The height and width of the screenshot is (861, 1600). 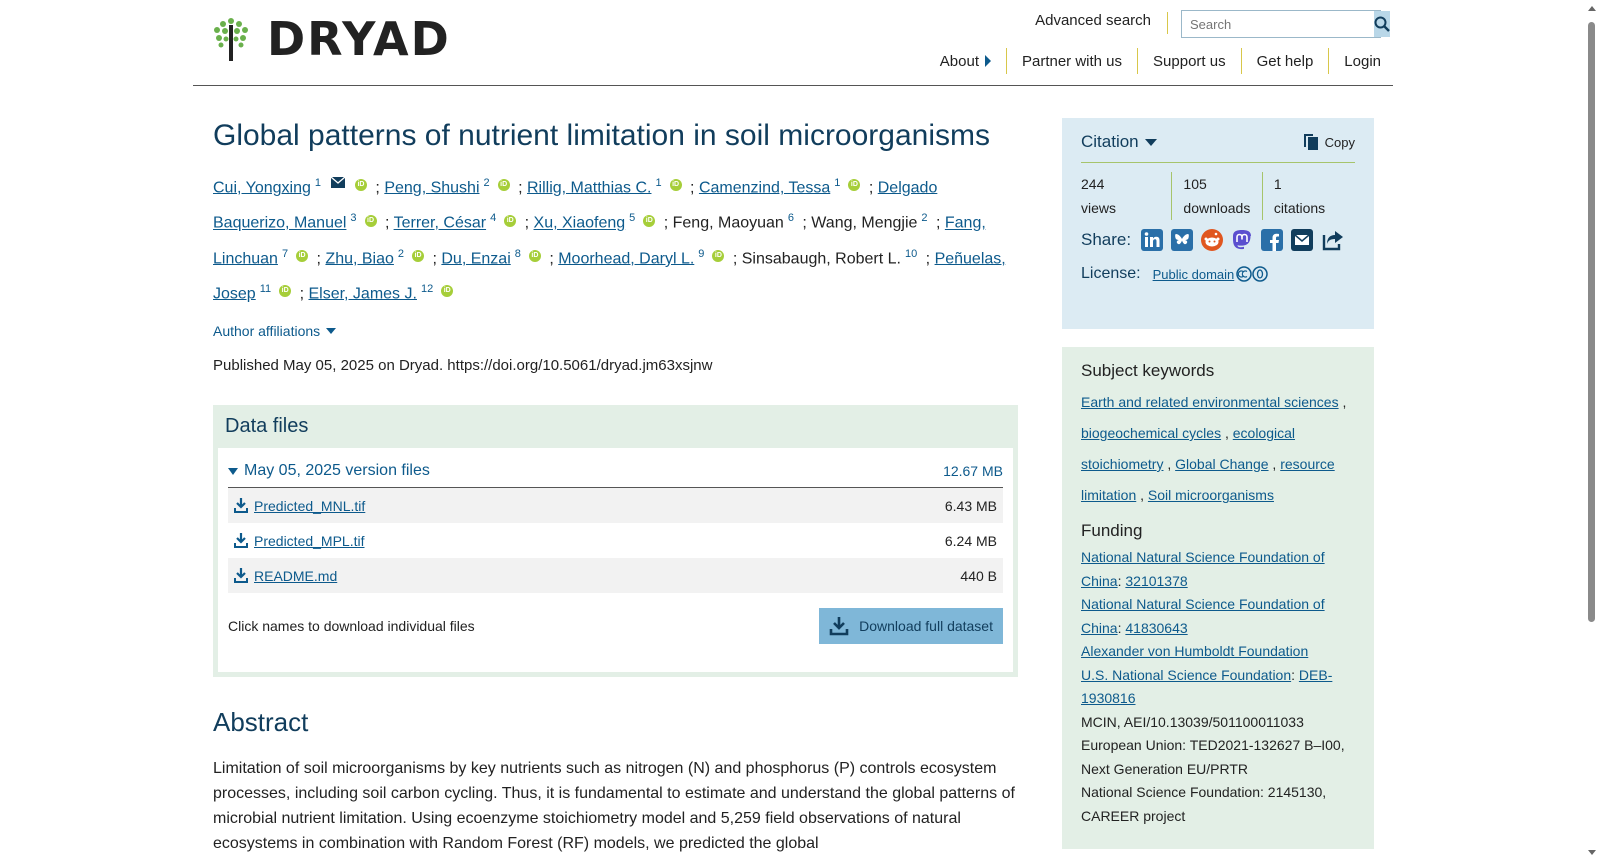 What do you see at coordinates (427, 289) in the screenshot?
I see `author-affiliation-number: 12` at bounding box center [427, 289].